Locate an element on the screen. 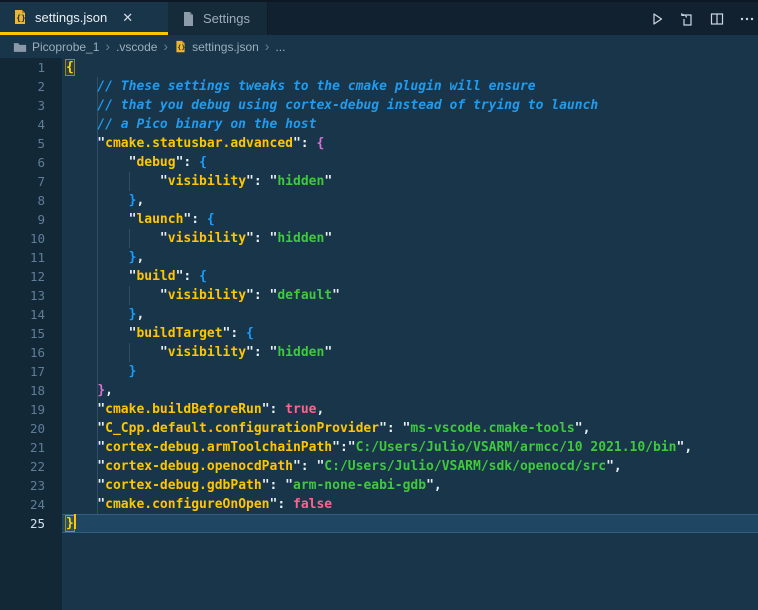 Image resolution: width=758 pixels, height=610 pixels. code-line: 14 }, is located at coordinates (379, 314).